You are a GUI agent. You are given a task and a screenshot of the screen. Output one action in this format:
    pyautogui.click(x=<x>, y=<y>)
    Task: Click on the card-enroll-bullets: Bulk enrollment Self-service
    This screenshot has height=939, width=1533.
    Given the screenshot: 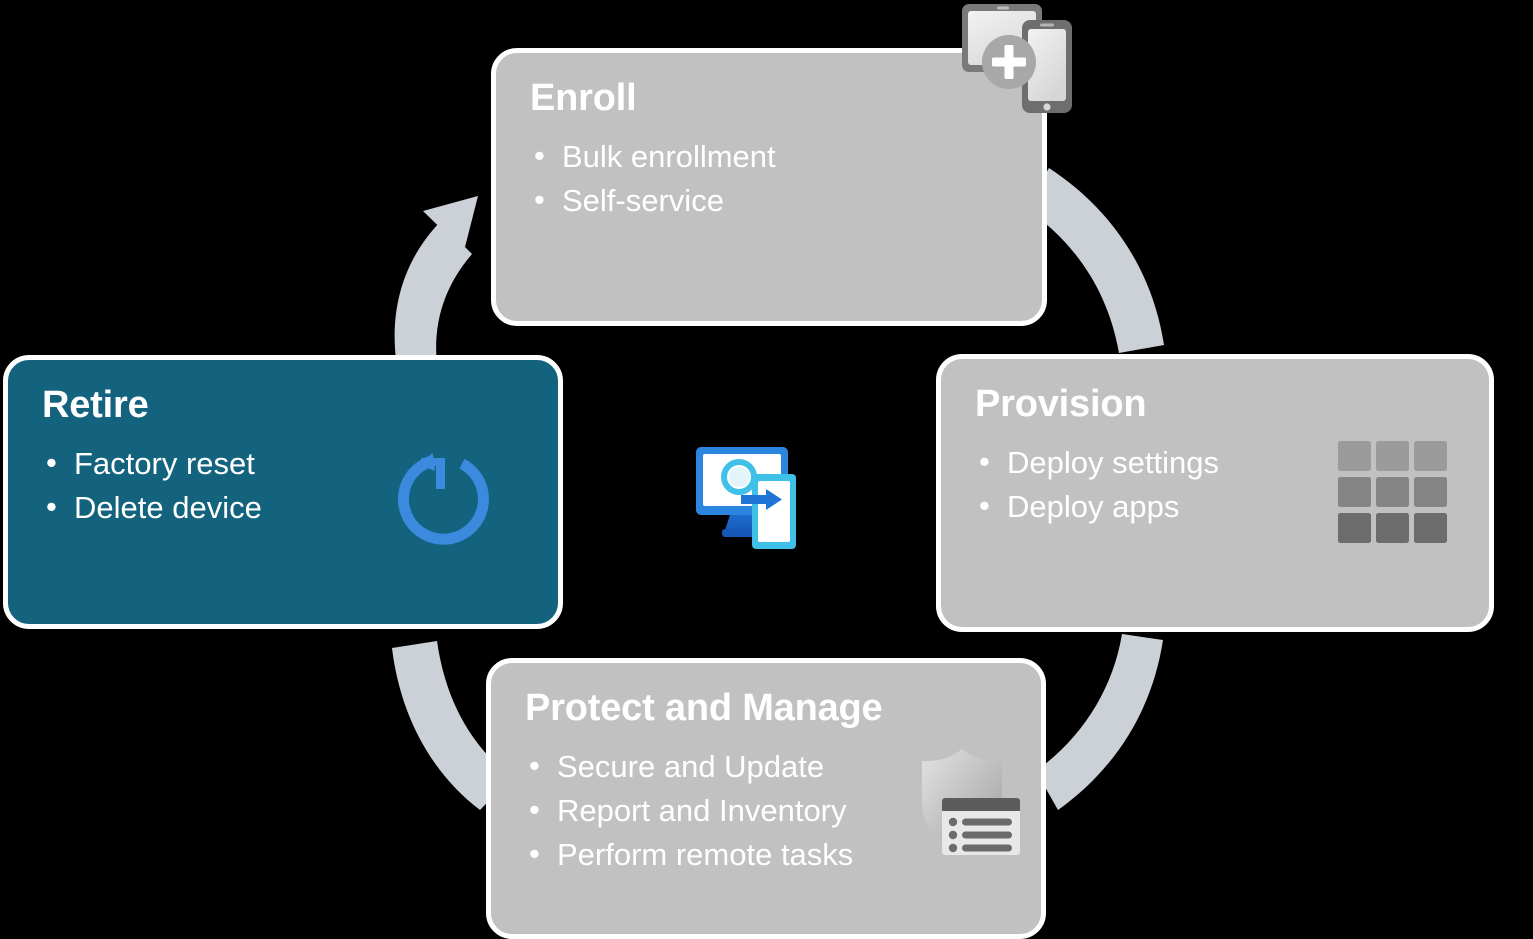 What is the action you would take?
    pyautogui.click(x=769, y=178)
    